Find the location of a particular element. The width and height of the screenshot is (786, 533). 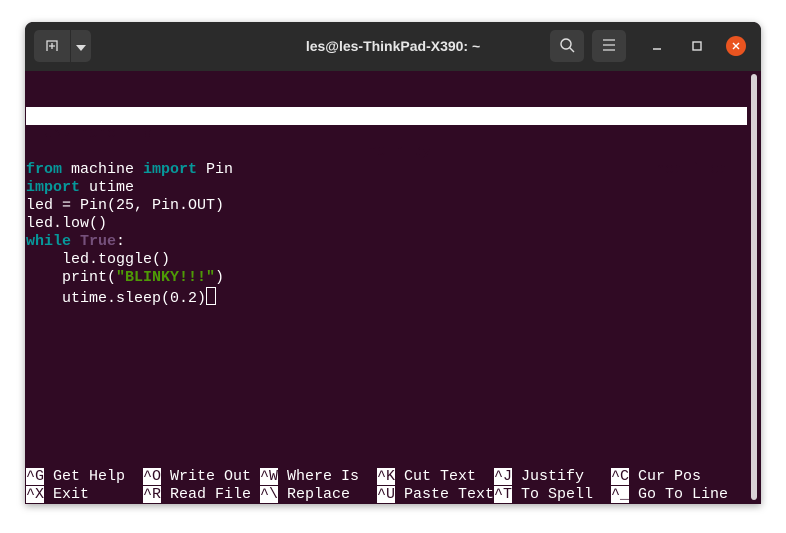

minimize-icon is located at coordinates (657, 46).